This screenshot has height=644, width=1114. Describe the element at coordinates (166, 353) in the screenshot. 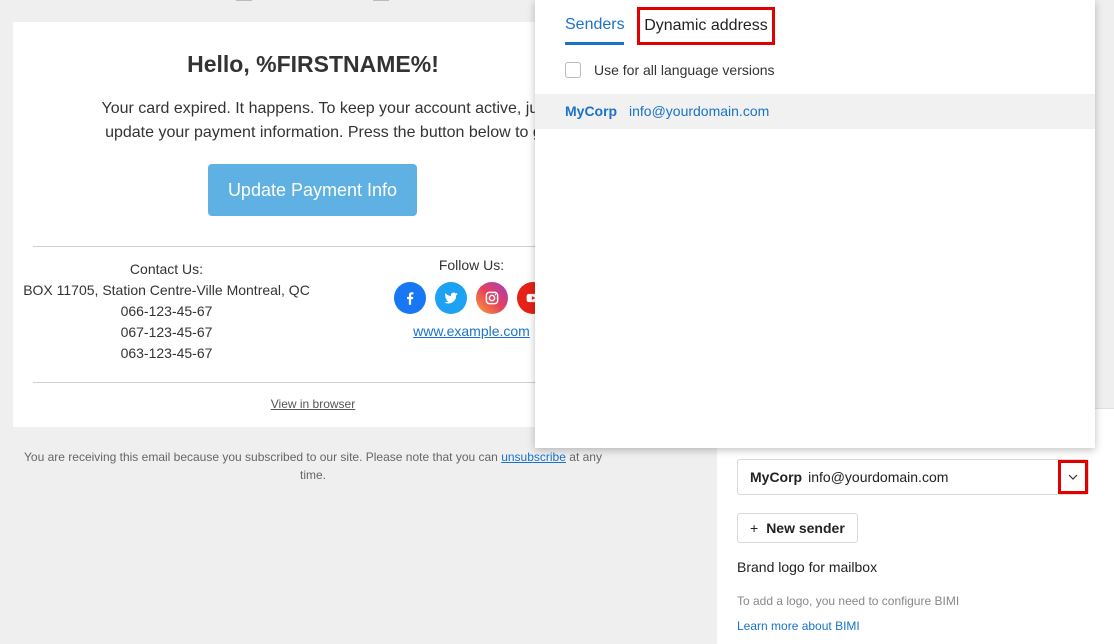

I see `contact-phone: 063-123-45-67` at that location.